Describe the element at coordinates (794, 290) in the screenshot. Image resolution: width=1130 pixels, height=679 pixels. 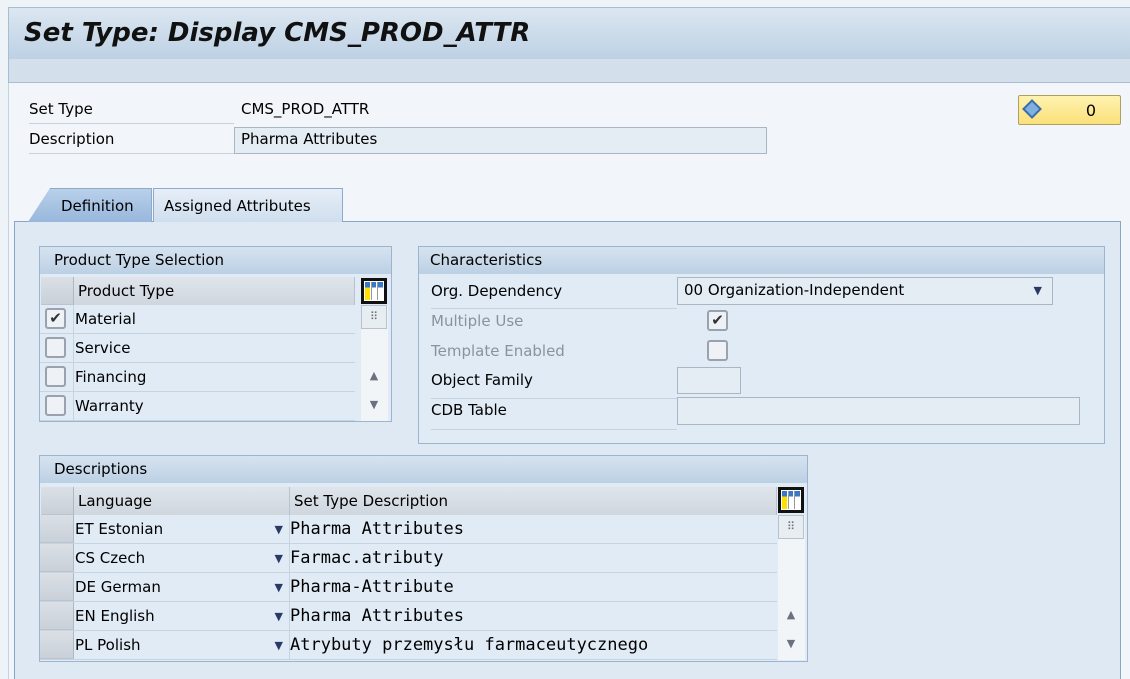
I see `org-dependency-value: 00 Organization-Independent` at that location.